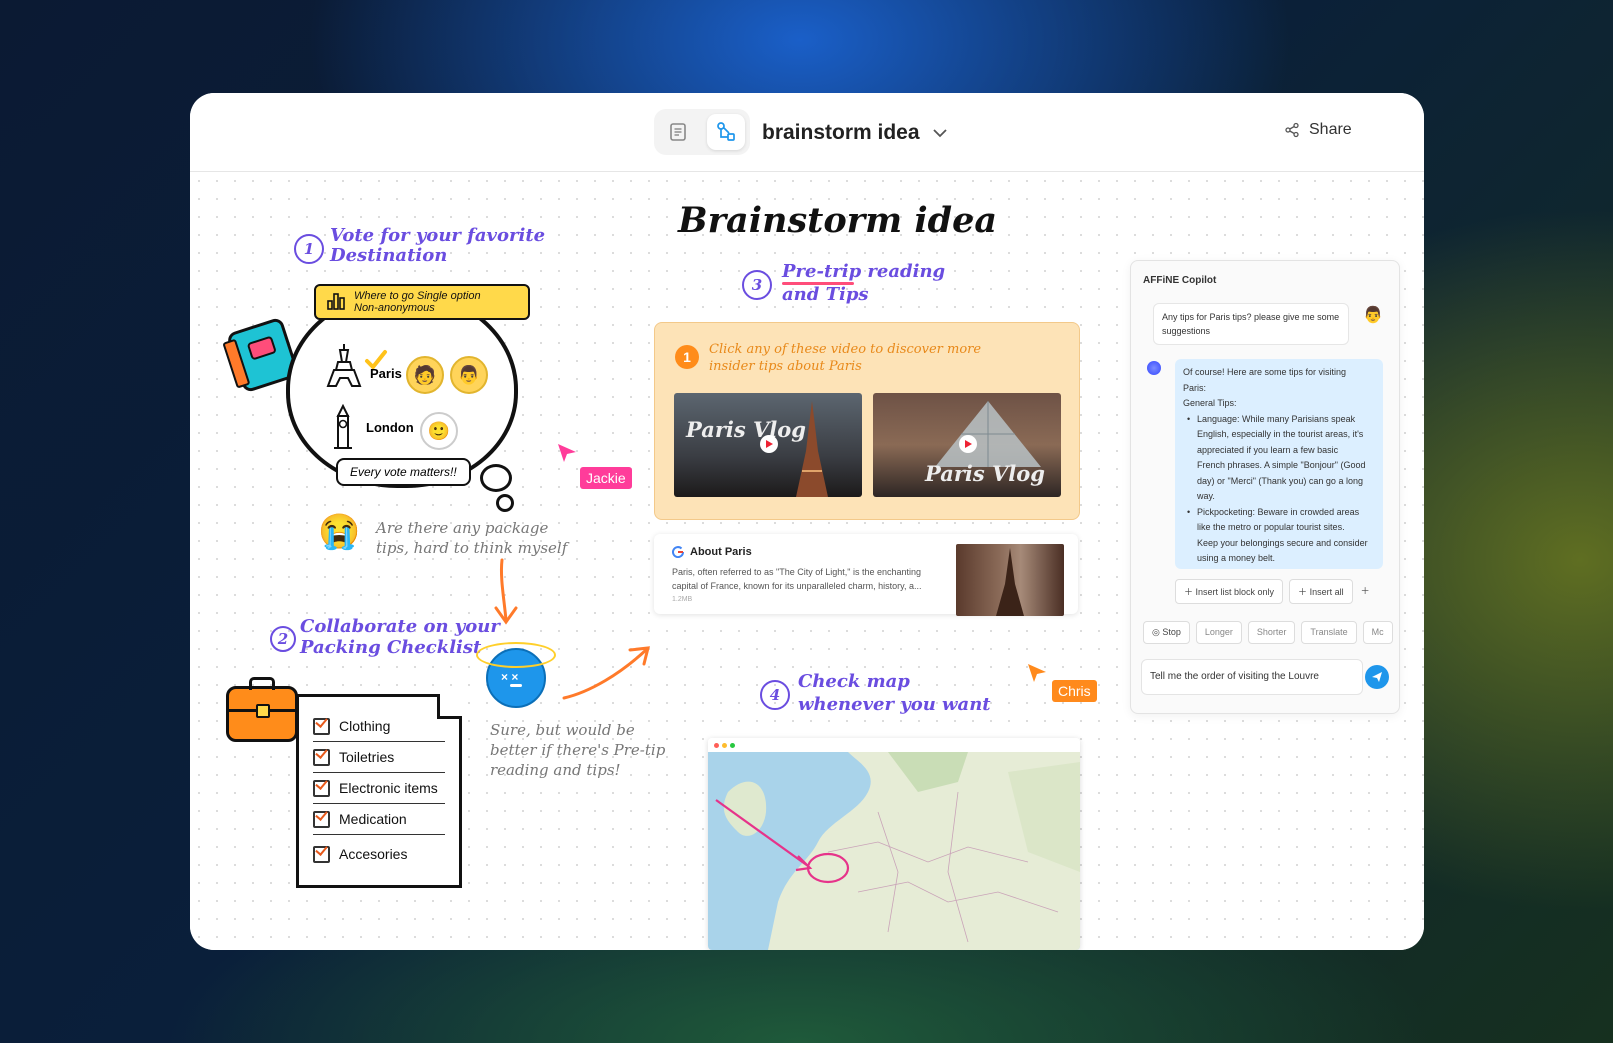 Image resolution: width=1613 pixels, height=1043 pixels. What do you see at coordinates (825, 294) in the screenshot?
I see `section3-title-line2: and Tips` at bounding box center [825, 294].